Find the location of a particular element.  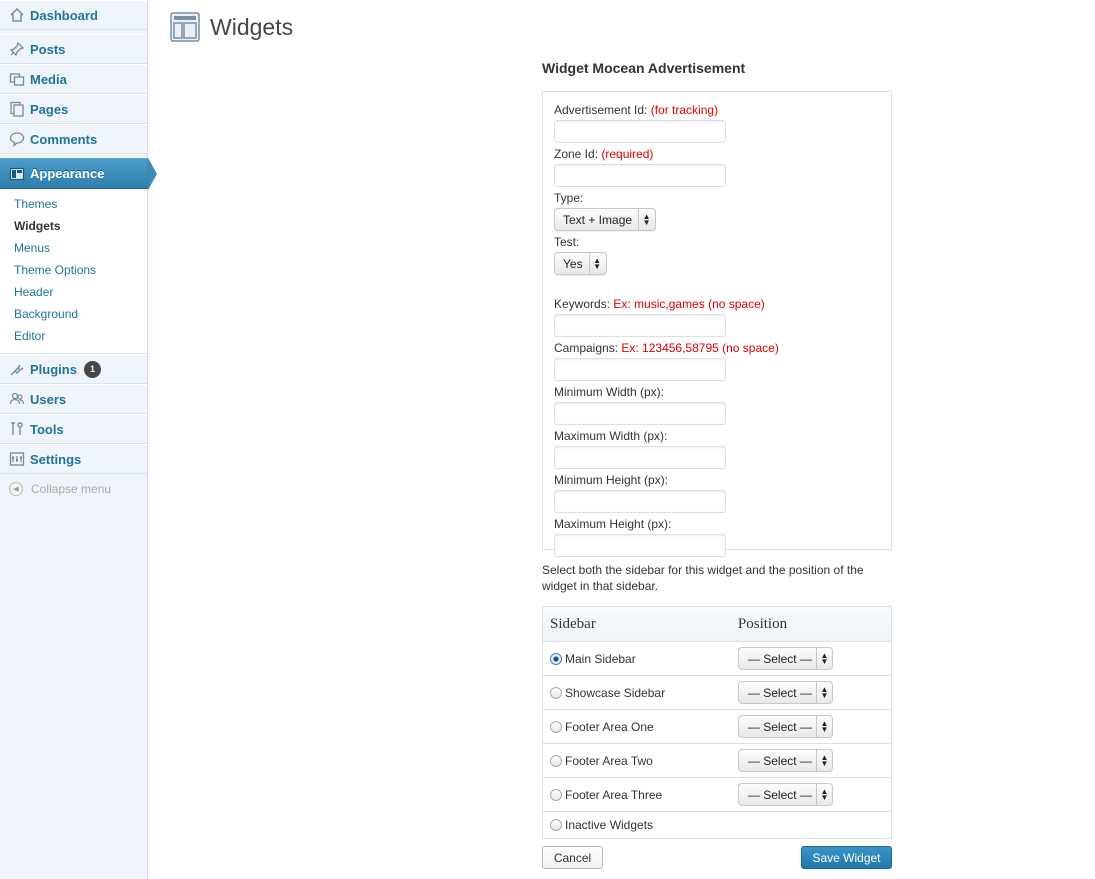

table-row: Footer Area Two — Select — ▲ ▼ is located at coordinates (717, 761).